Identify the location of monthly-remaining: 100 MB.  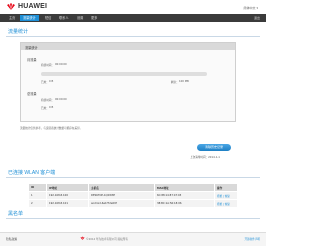
(184, 81).